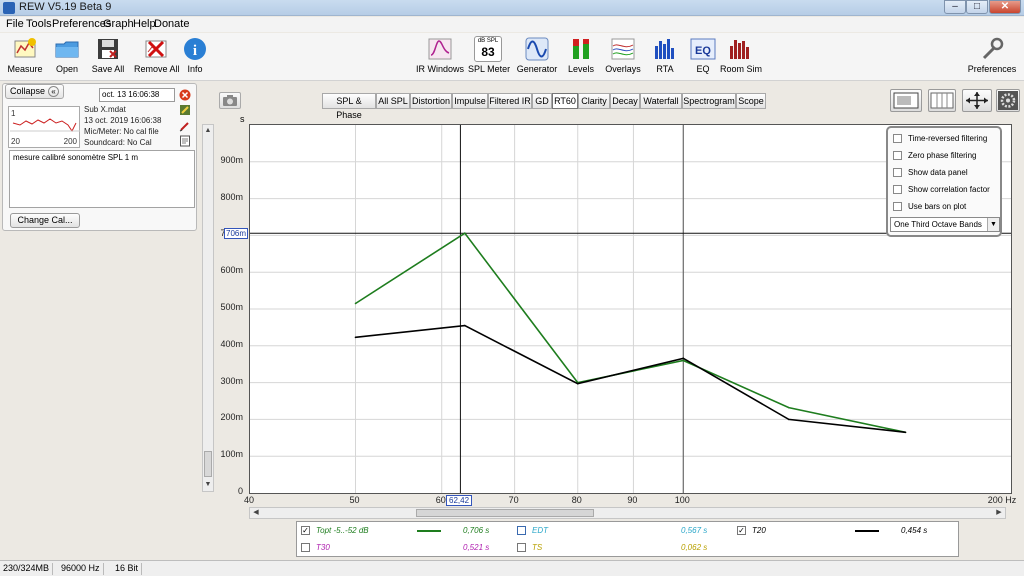  I want to click on preferences-button: Preferences, so click(992, 55).